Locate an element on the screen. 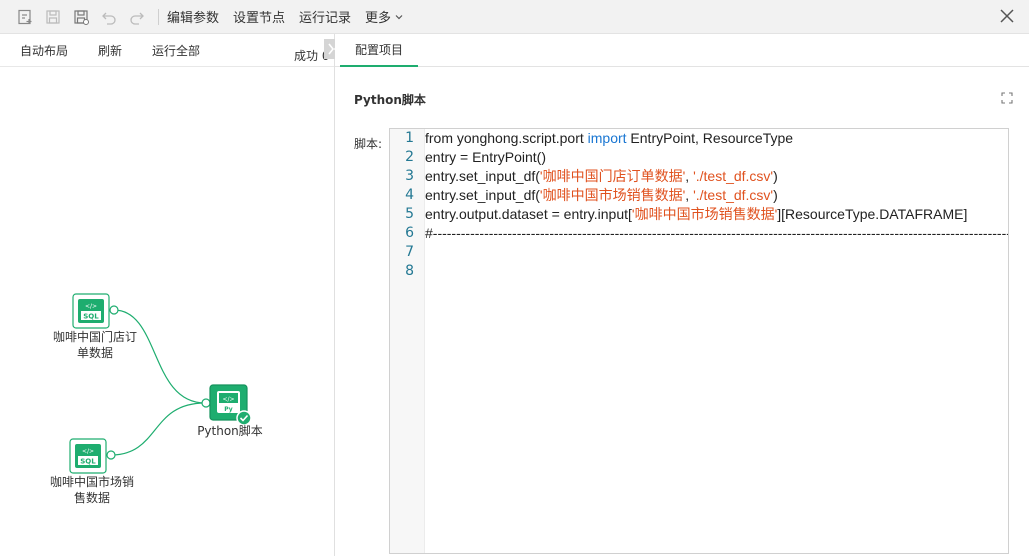  top-toolbar: 编辑参数 设置节点 运行记录 更多 is located at coordinates (514, 17).